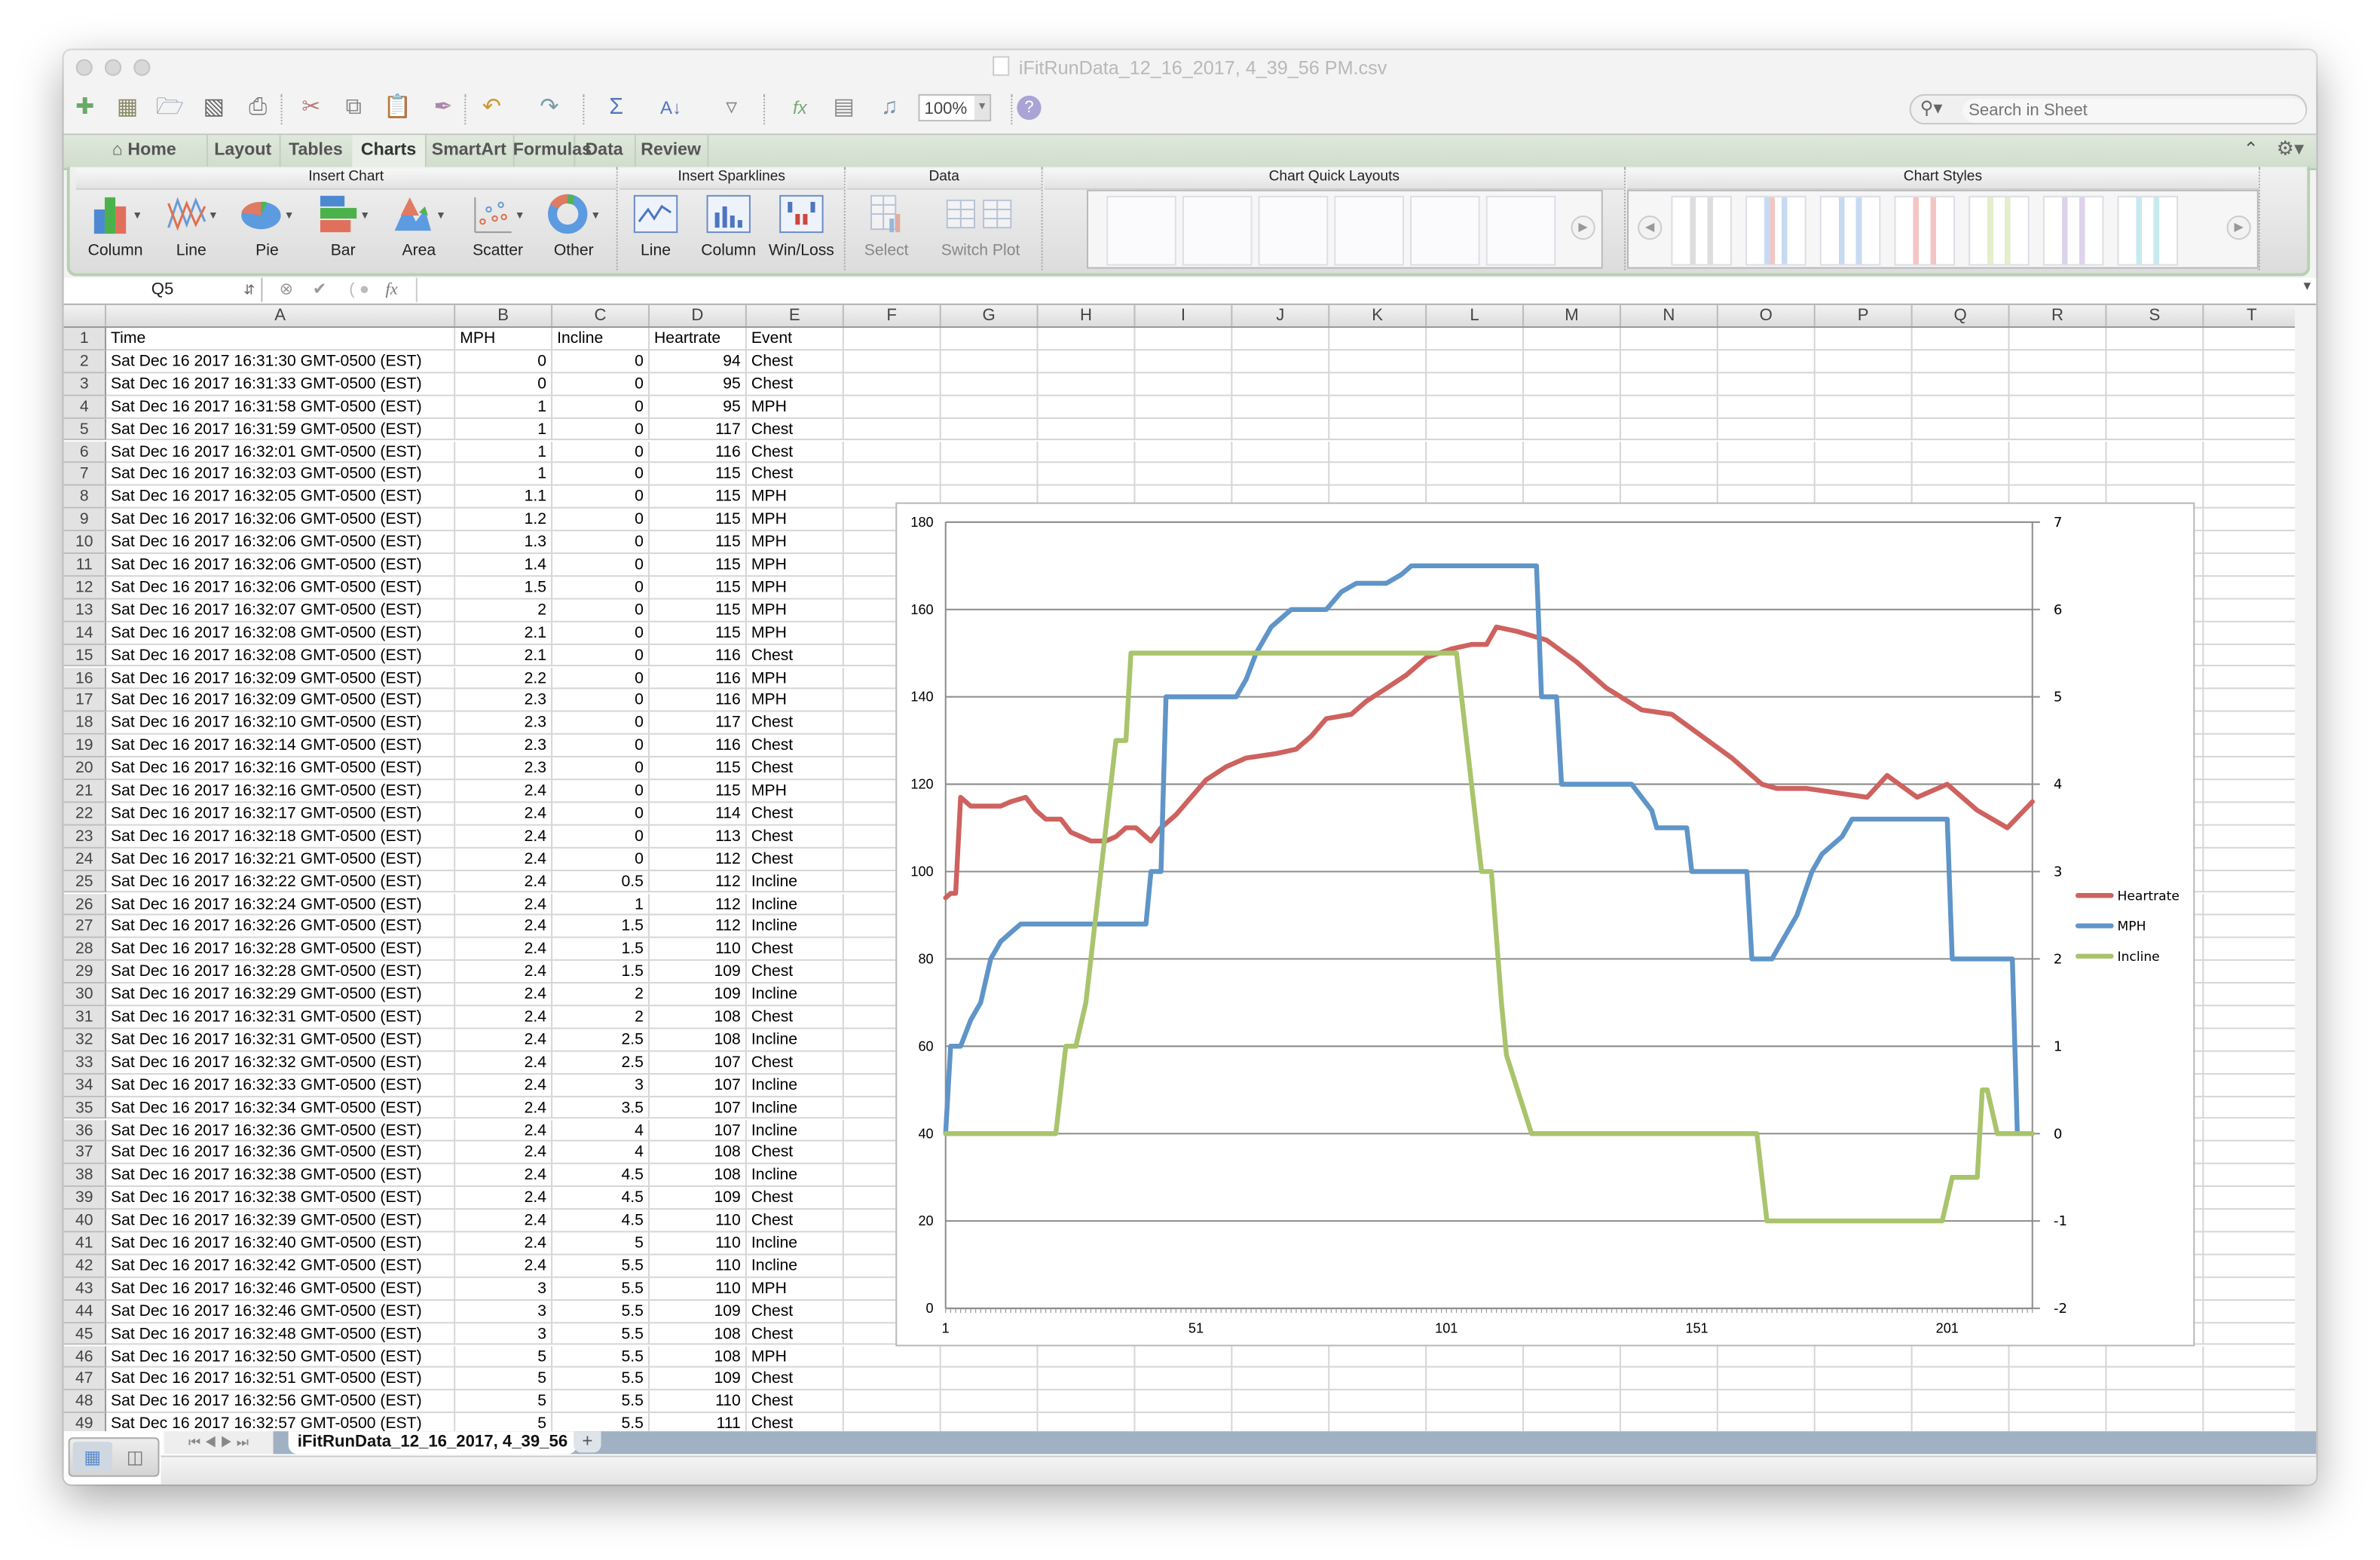  Describe the element at coordinates (317, 152) in the screenshot. I see `tab-tables: Tables` at that location.